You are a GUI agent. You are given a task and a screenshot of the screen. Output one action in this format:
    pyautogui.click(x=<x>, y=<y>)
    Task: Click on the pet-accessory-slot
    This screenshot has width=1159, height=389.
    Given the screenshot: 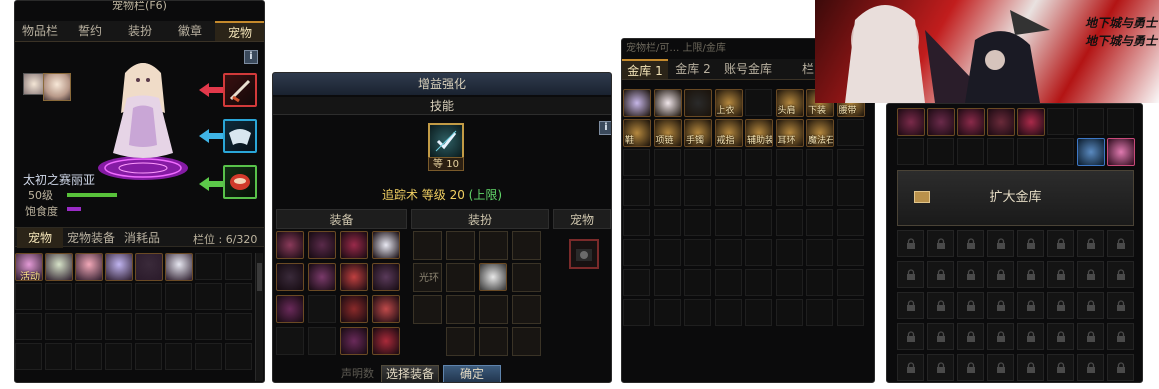 What is the action you would take?
    pyautogui.click(x=240, y=182)
    